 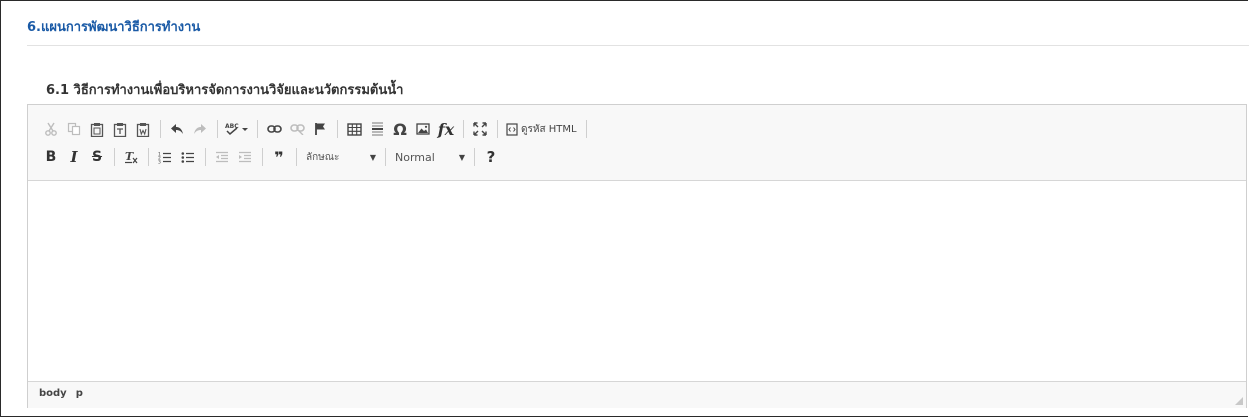 I want to click on italic-button: I, so click(x=74, y=157).